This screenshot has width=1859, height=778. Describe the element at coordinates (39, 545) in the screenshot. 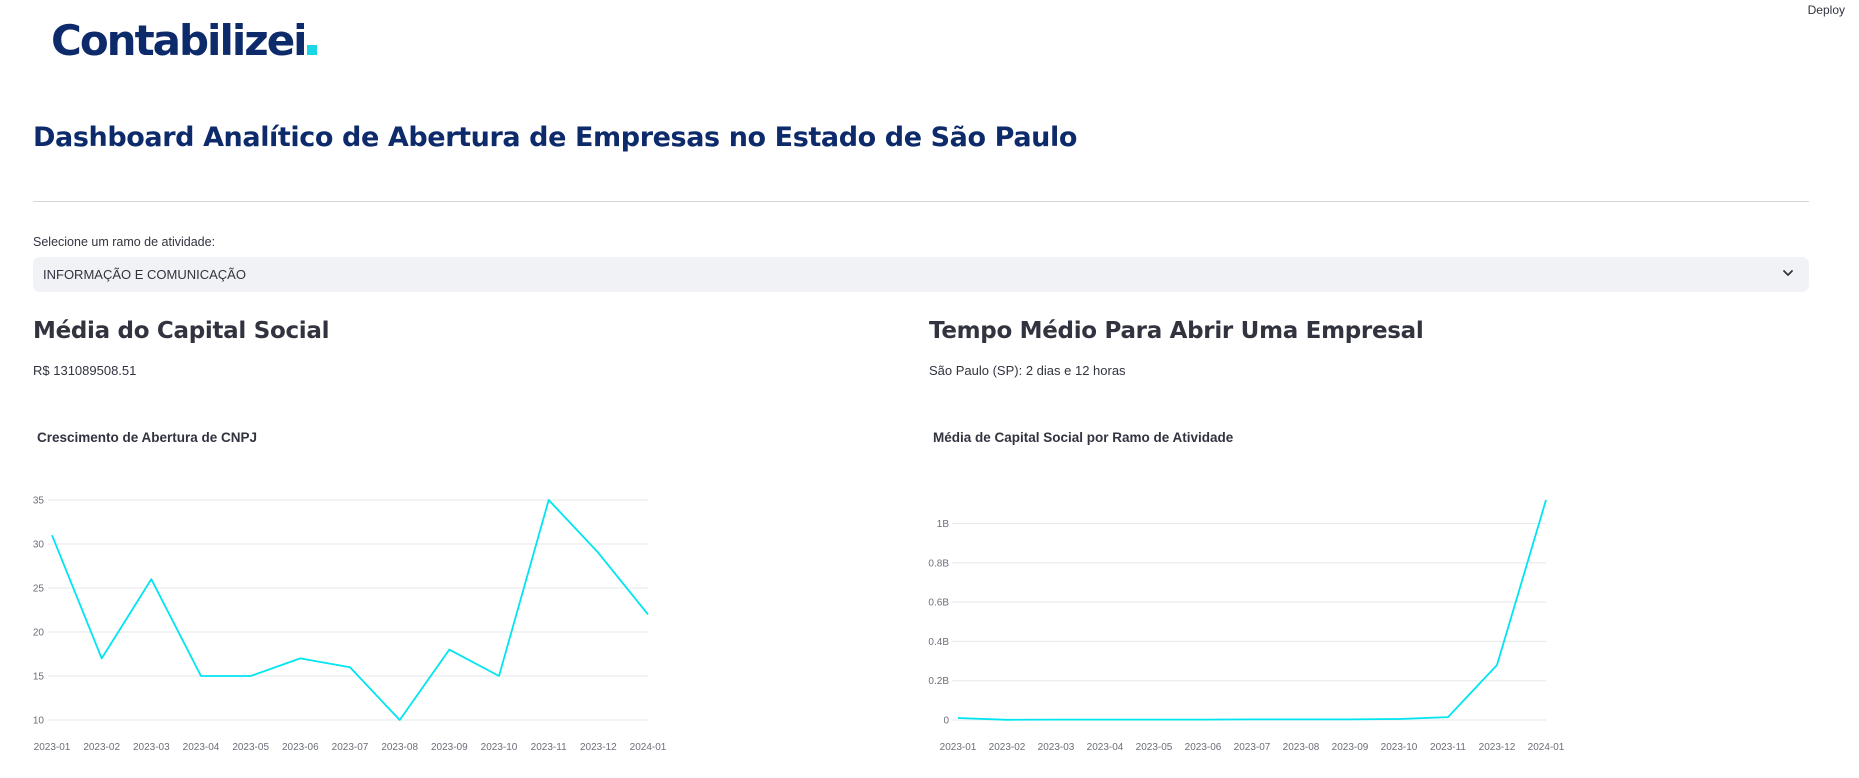

I see `y-tick-label: 30` at that location.